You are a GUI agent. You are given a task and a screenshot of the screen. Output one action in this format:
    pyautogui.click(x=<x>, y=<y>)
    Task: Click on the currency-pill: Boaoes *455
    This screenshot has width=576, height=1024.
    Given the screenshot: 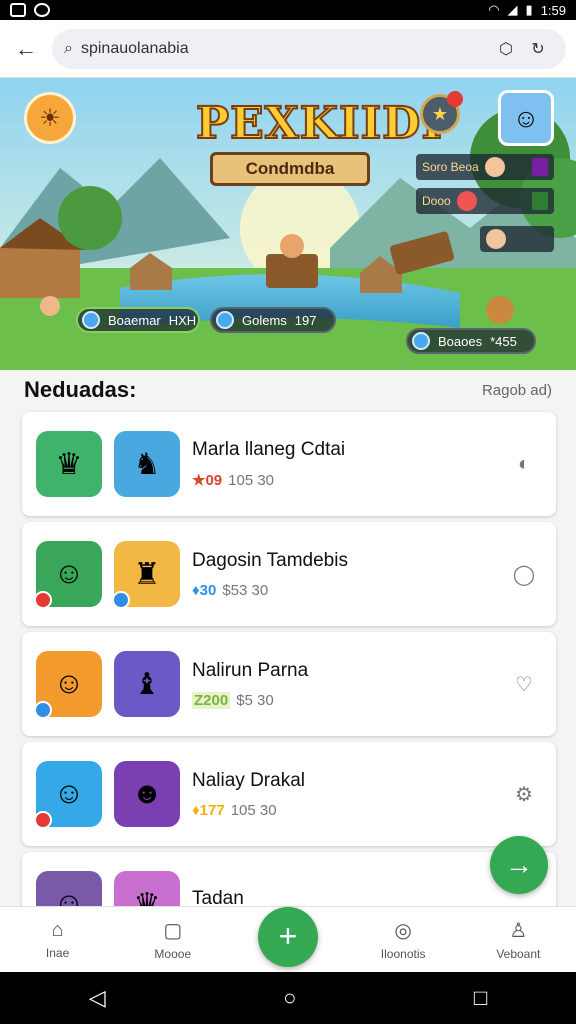 What is the action you would take?
    pyautogui.click(x=471, y=341)
    